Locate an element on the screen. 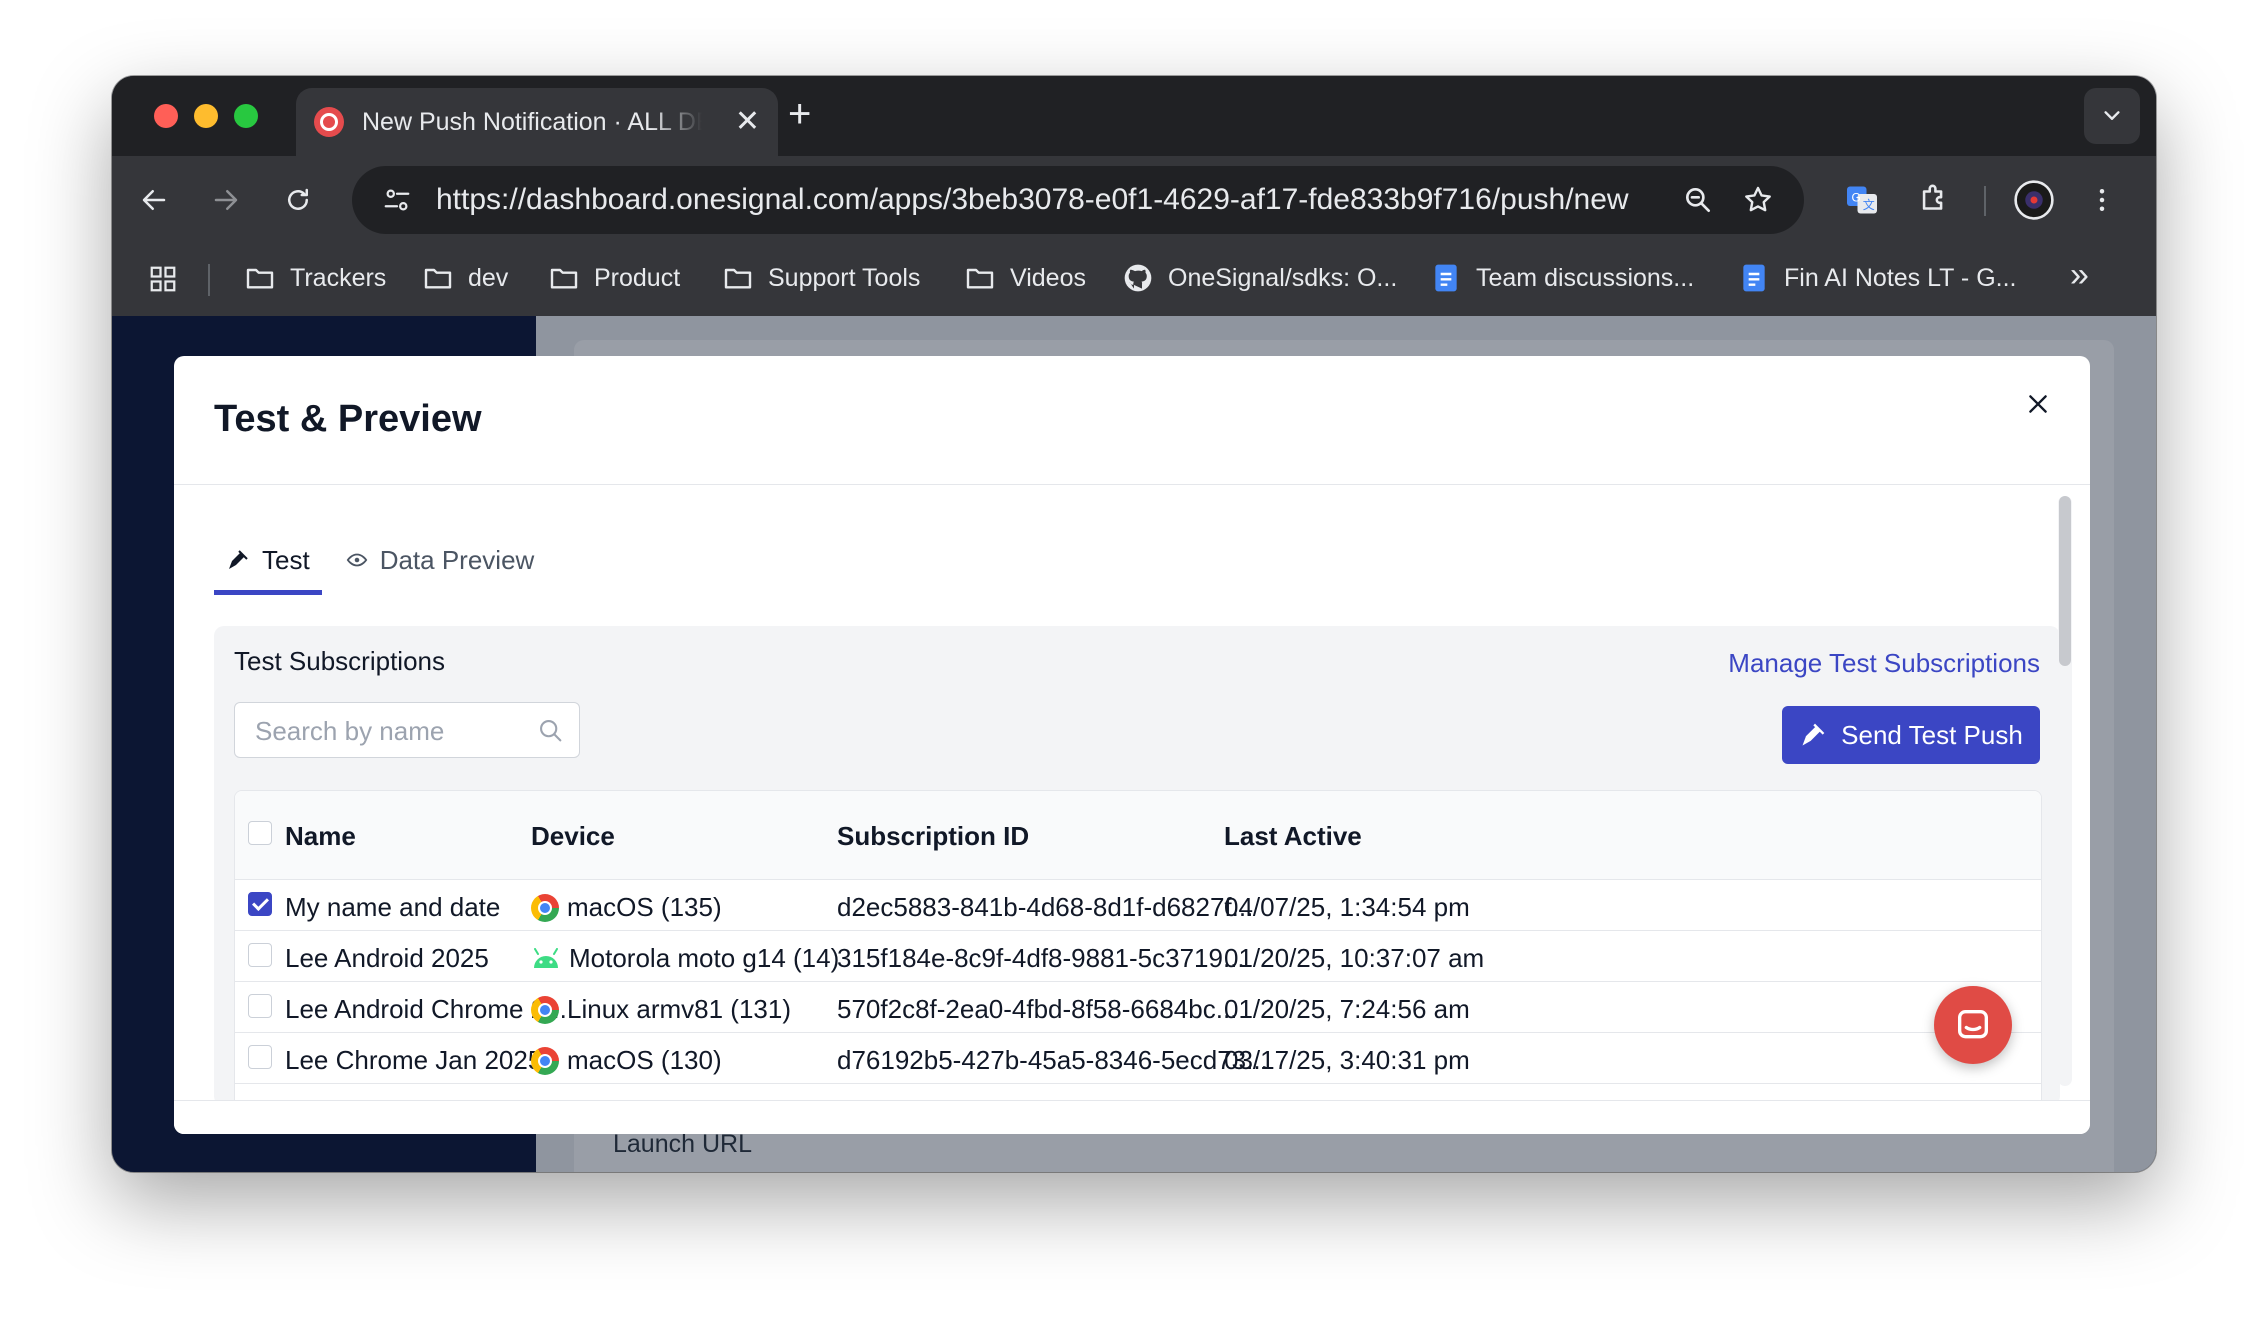  select-all-checkbox is located at coordinates (260, 833).